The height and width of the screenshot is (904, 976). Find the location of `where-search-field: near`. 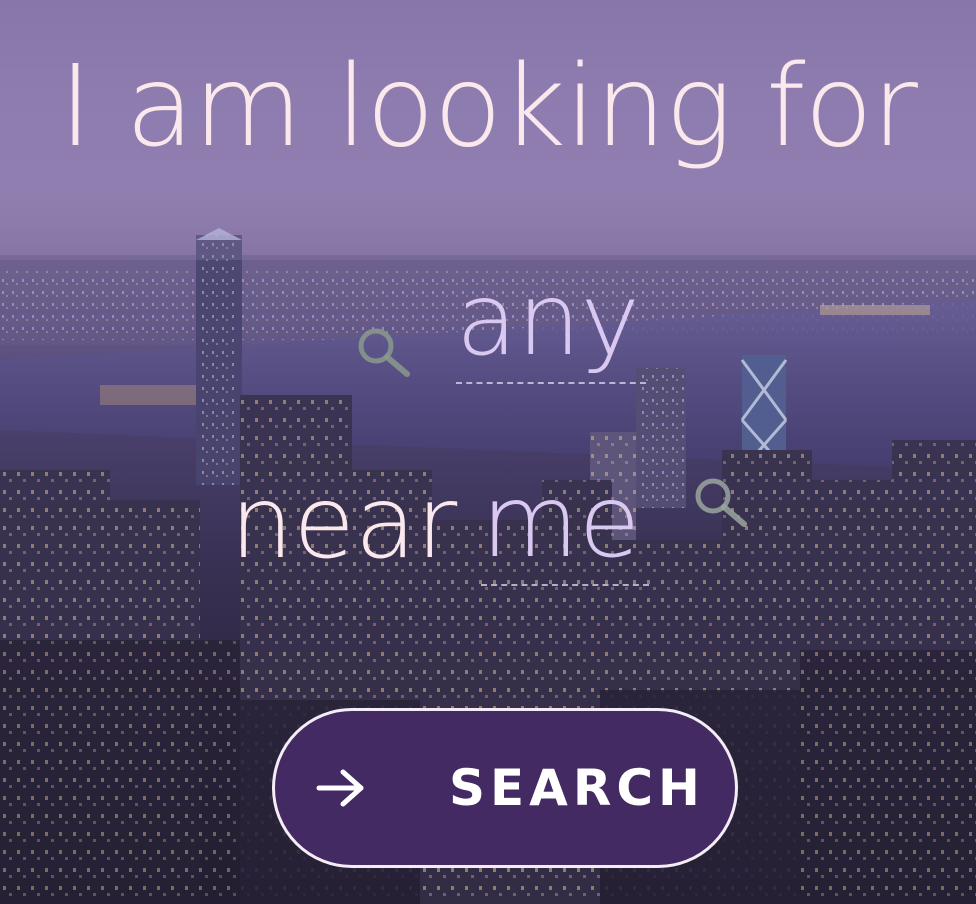

where-search-field: near is located at coordinates (490, 518).